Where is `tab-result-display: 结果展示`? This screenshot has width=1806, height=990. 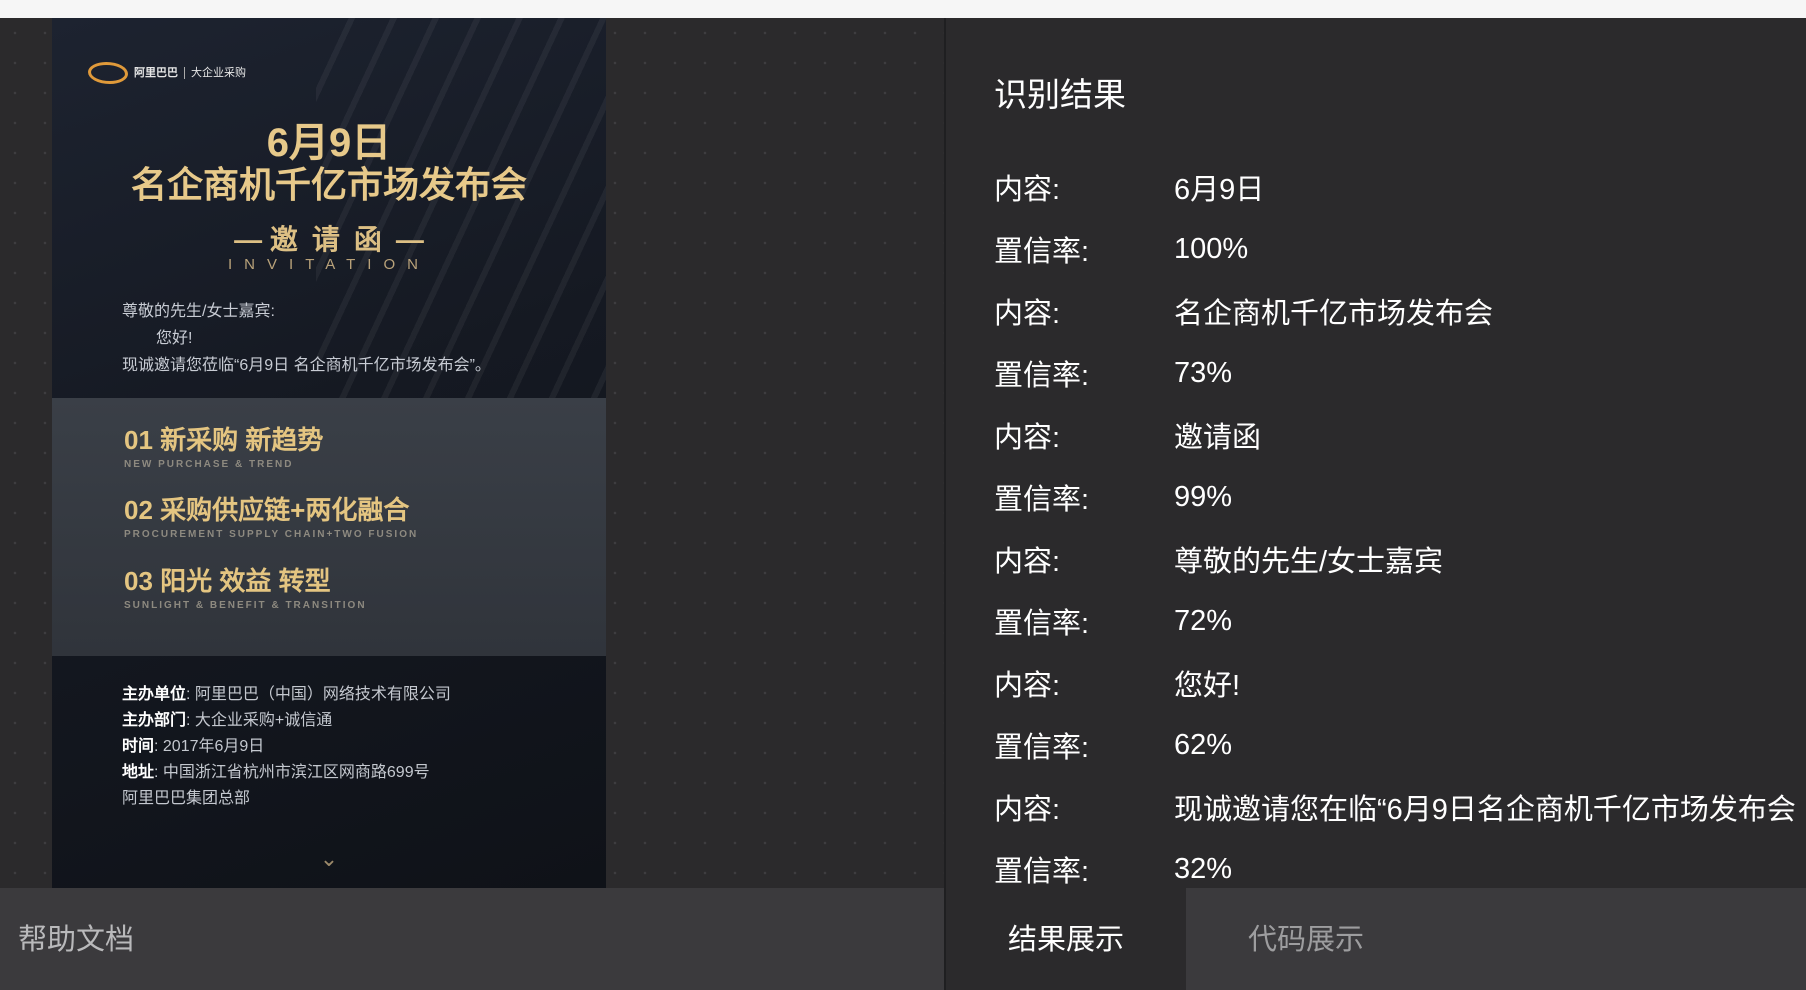 tab-result-display: 结果展示 is located at coordinates (1066, 939).